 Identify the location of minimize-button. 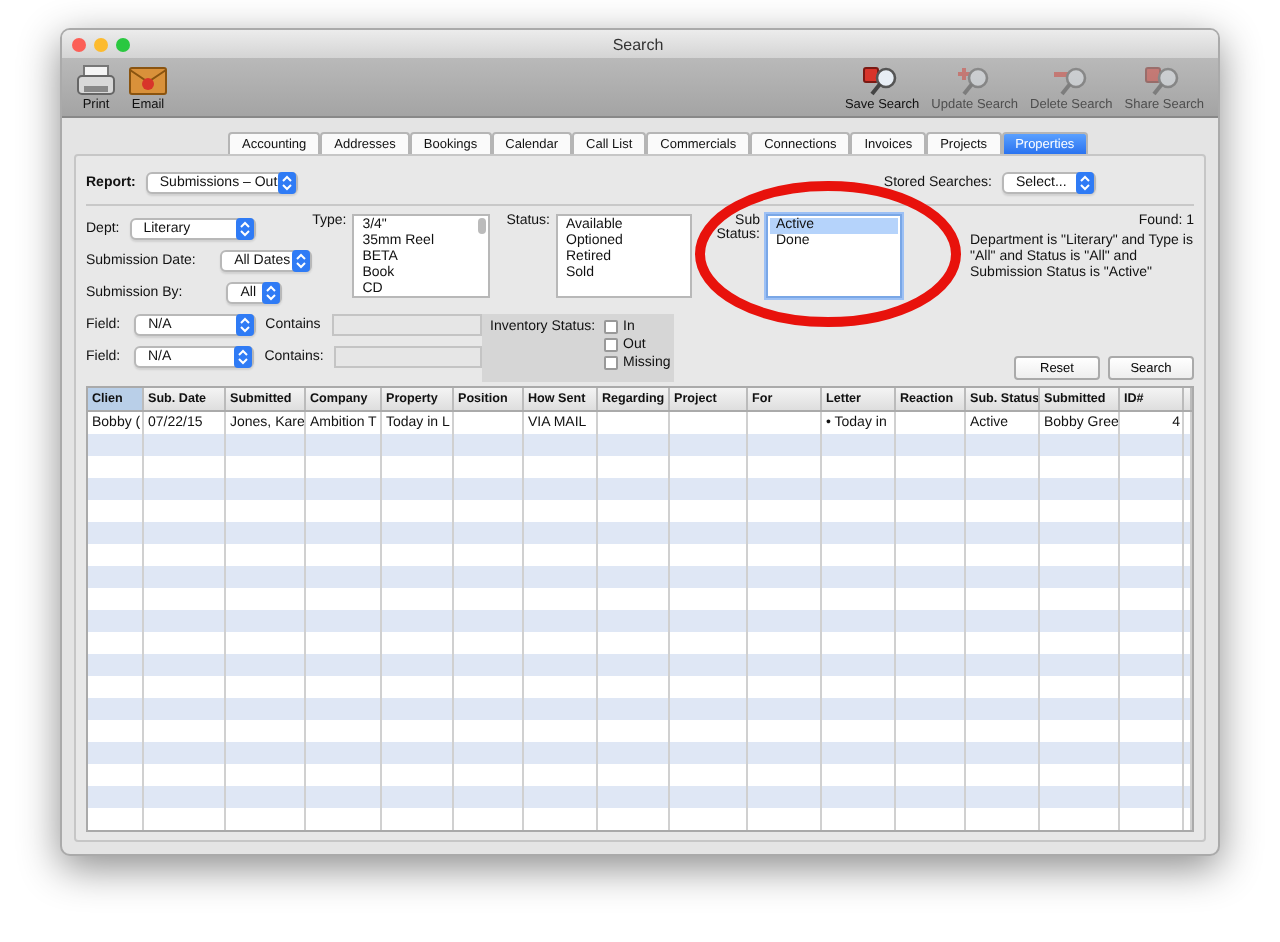
(101, 44).